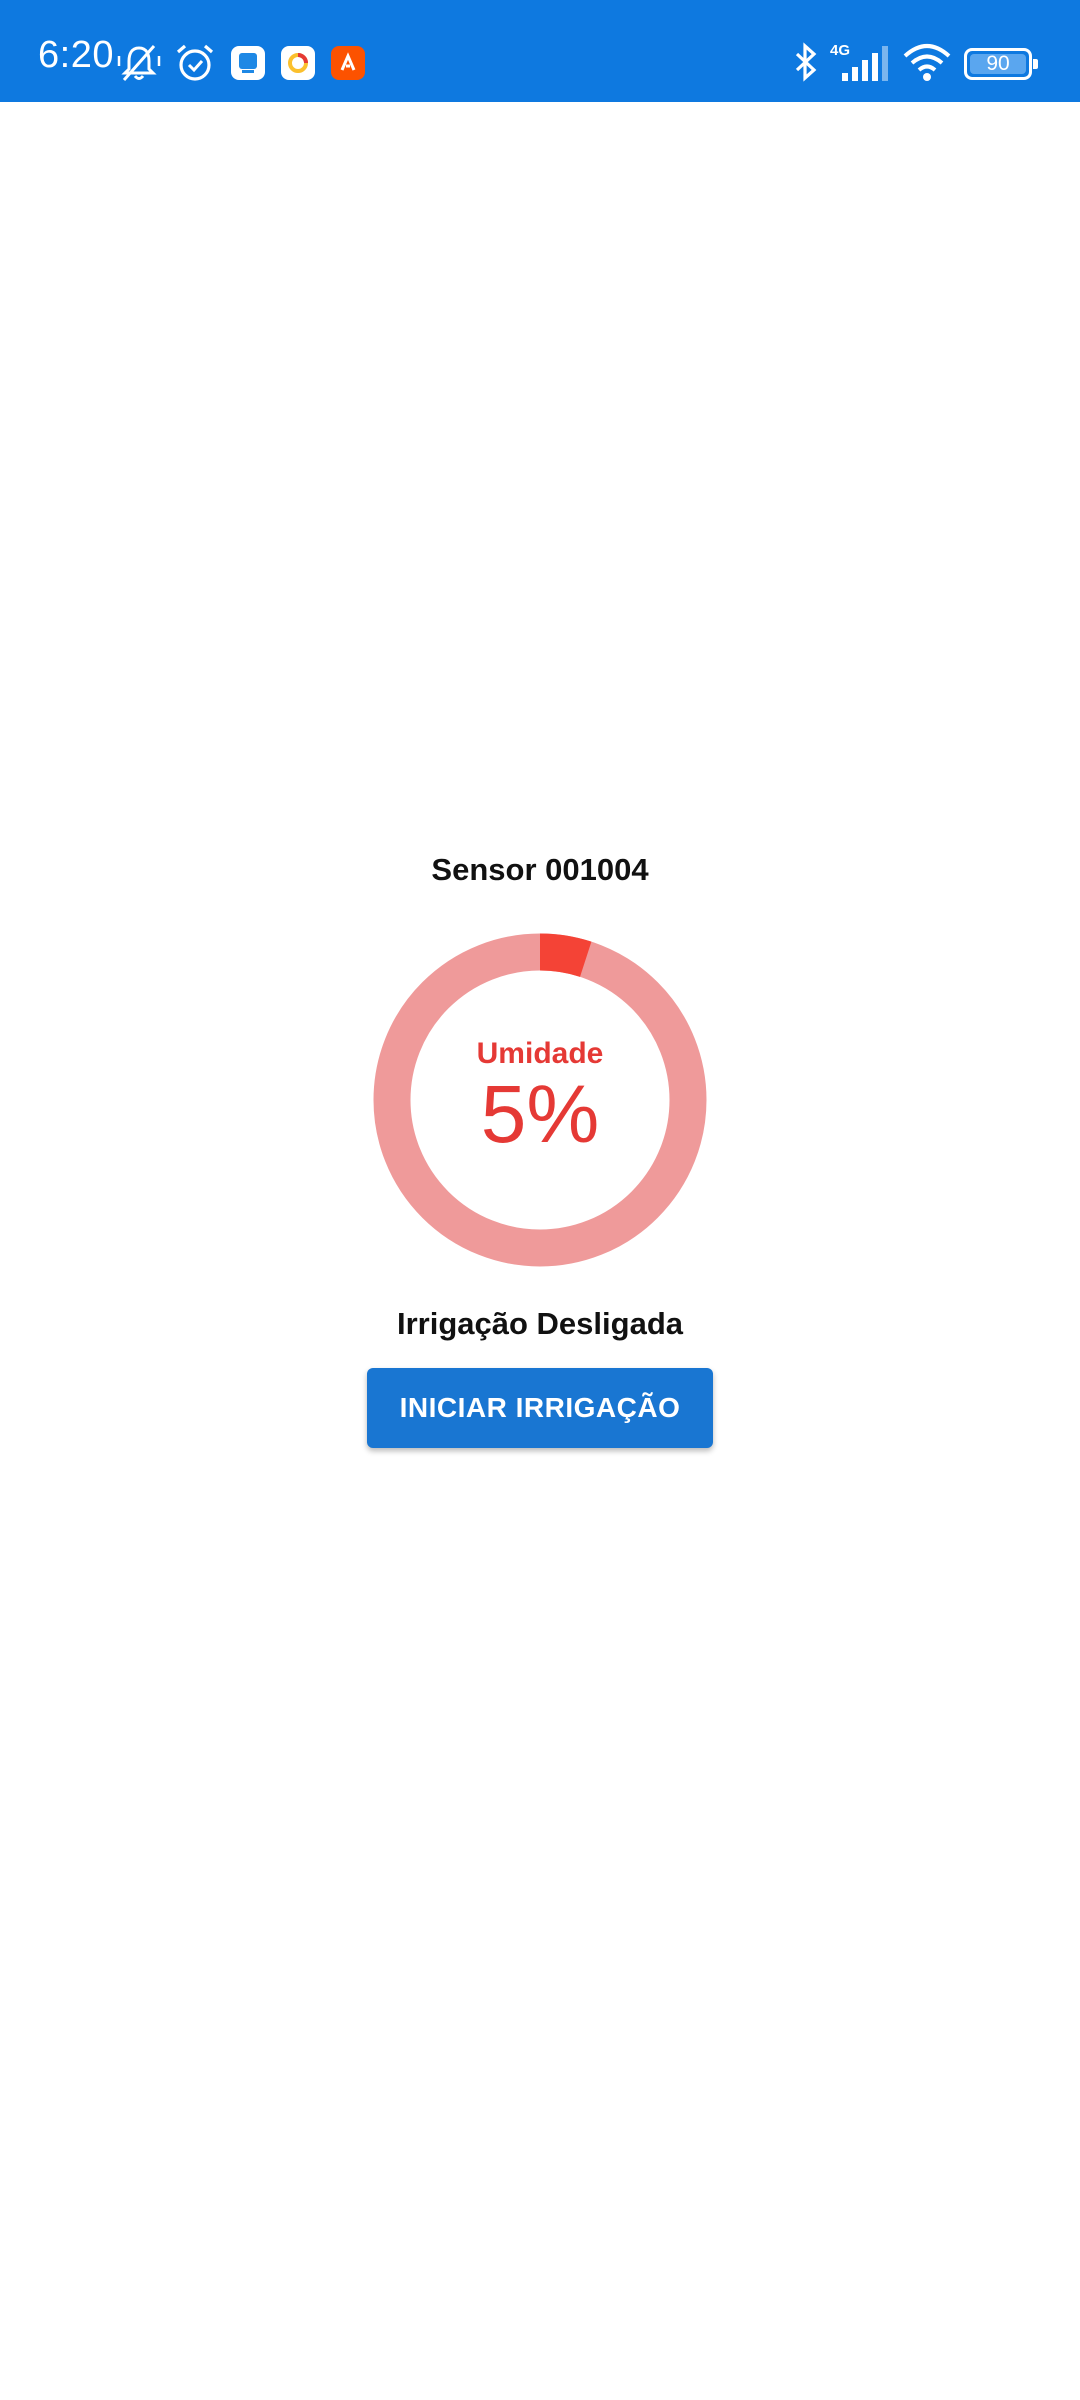 This screenshot has width=1080, height=2400. I want to click on bluetooth-icon, so click(806, 62).